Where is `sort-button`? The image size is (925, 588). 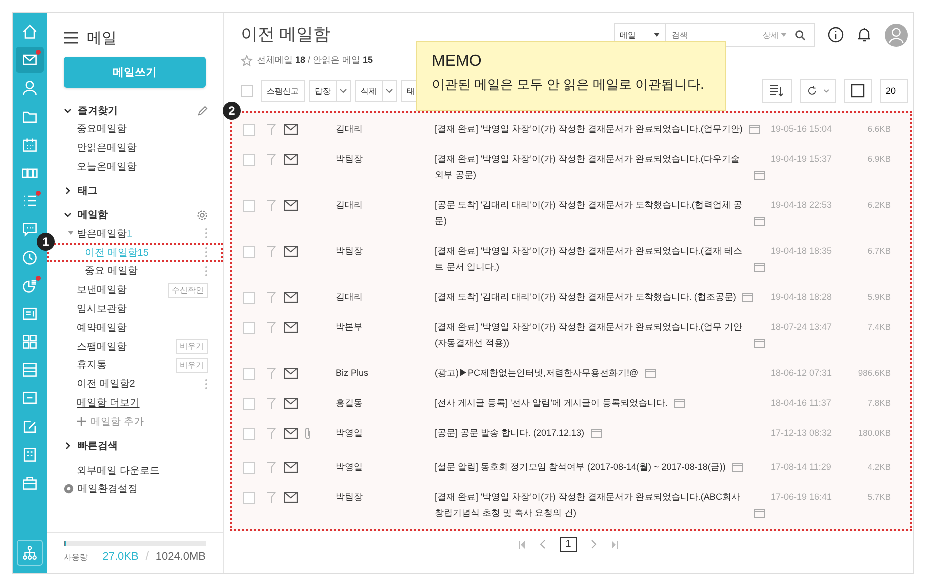 sort-button is located at coordinates (777, 91).